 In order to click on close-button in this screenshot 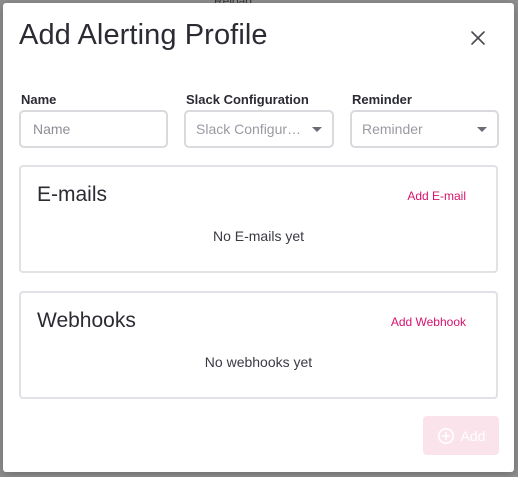, I will do `click(478, 38)`.